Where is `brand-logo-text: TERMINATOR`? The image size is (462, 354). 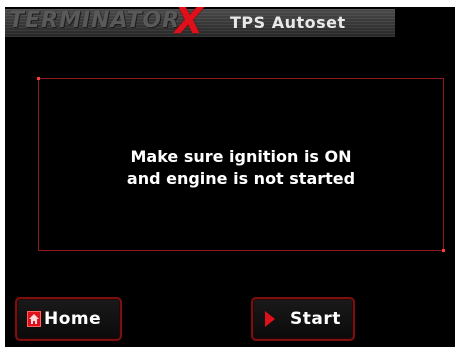 brand-logo-text: TERMINATOR is located at coordinates (95, 20).